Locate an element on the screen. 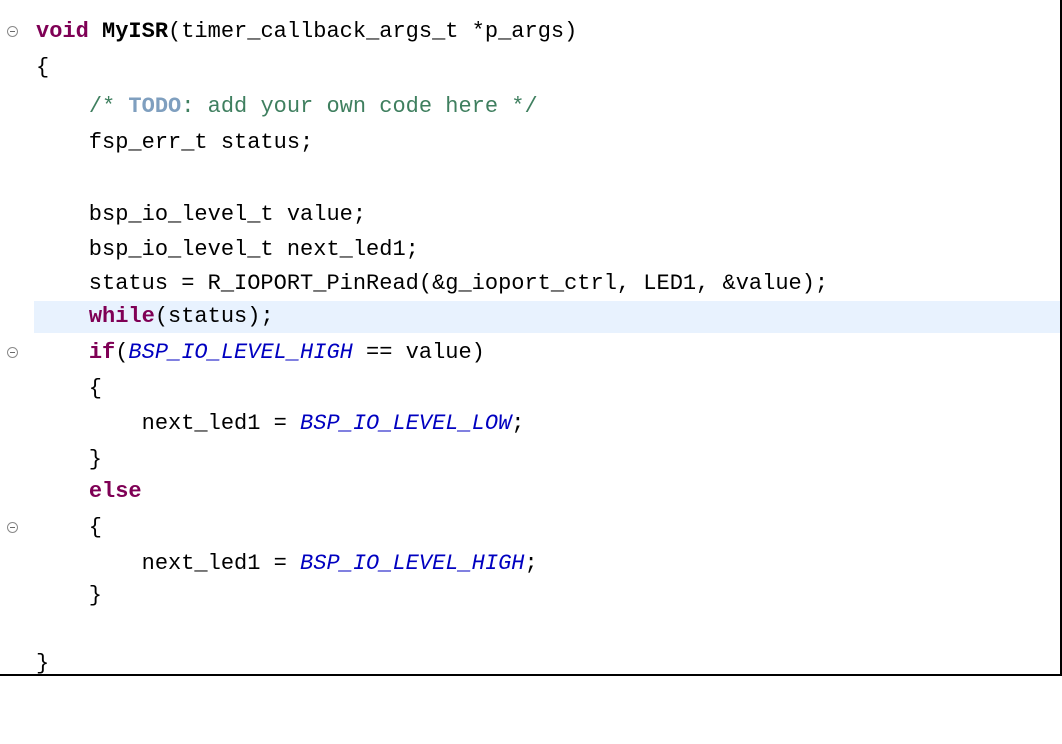  keyword: if is located at coordinates (102, 352).